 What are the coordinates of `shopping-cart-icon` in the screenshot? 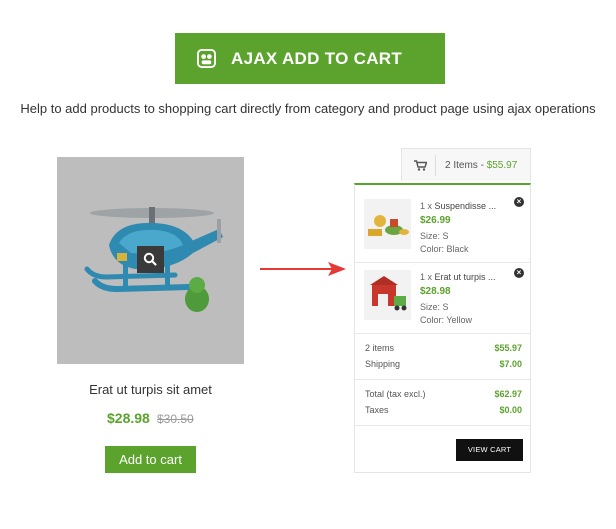 It's located at (420, 165).